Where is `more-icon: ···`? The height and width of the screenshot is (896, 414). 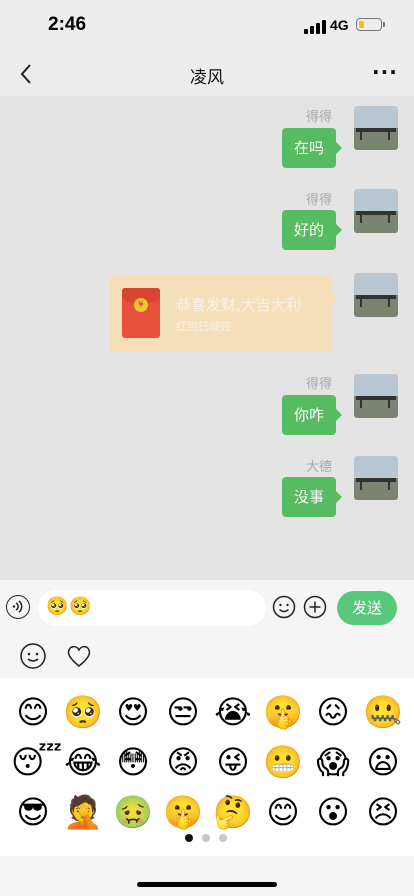 more-icon: ··· is located at coordinates (385, 72).